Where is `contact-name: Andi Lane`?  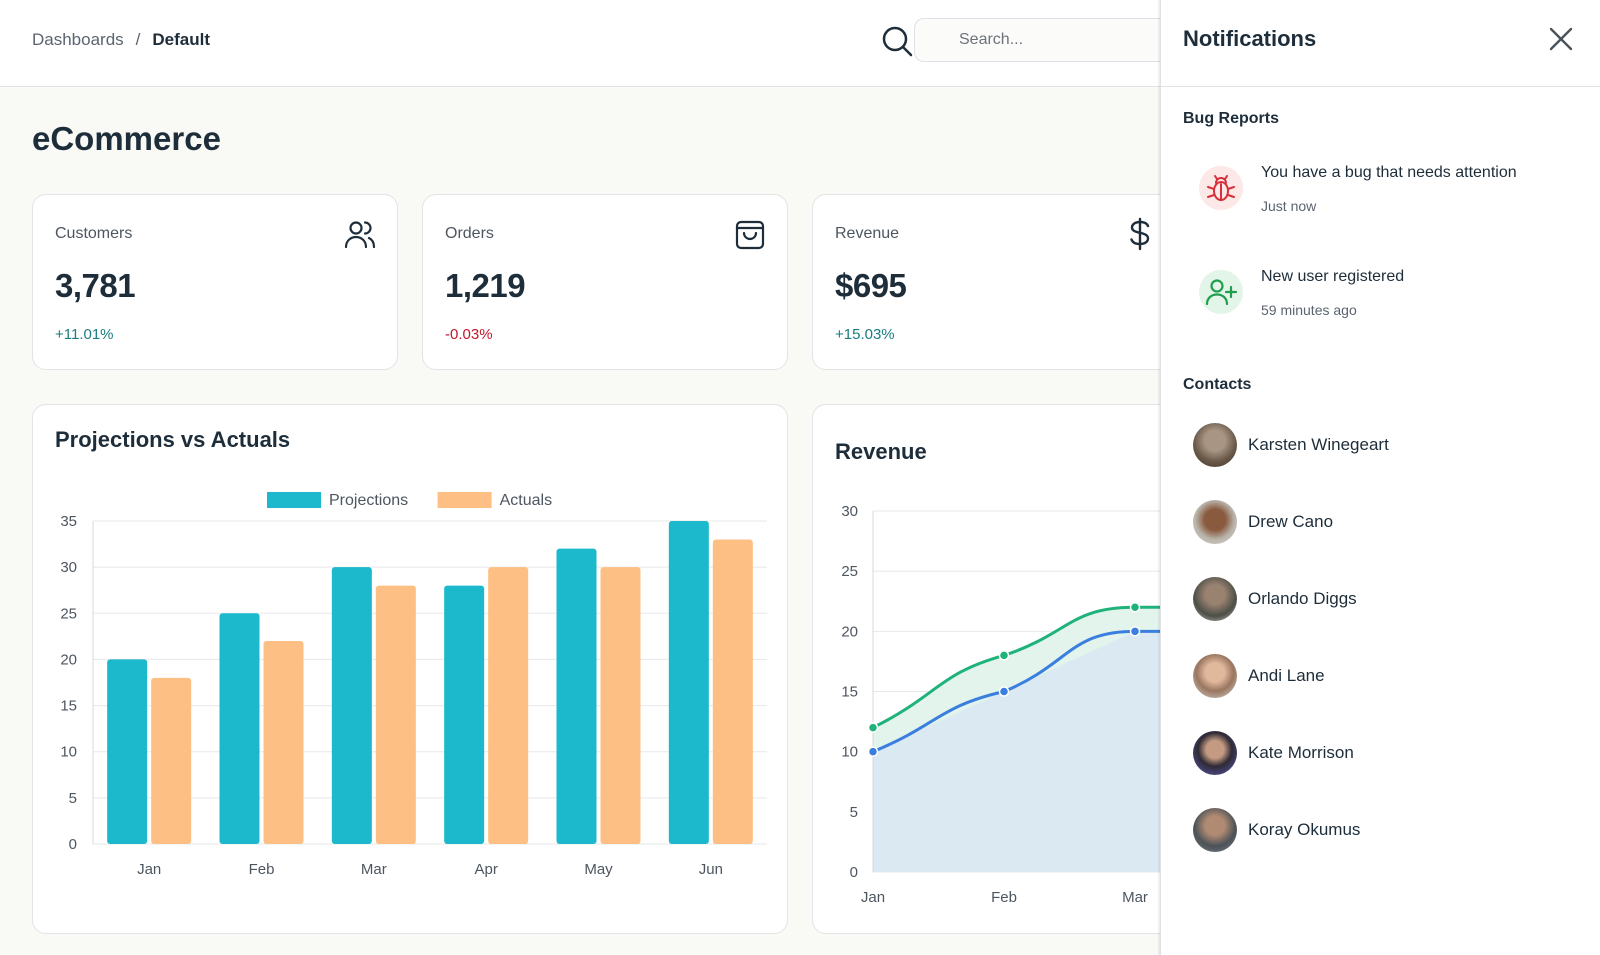 contact-name: Andi Lane is located at coordinates (1286, 675).